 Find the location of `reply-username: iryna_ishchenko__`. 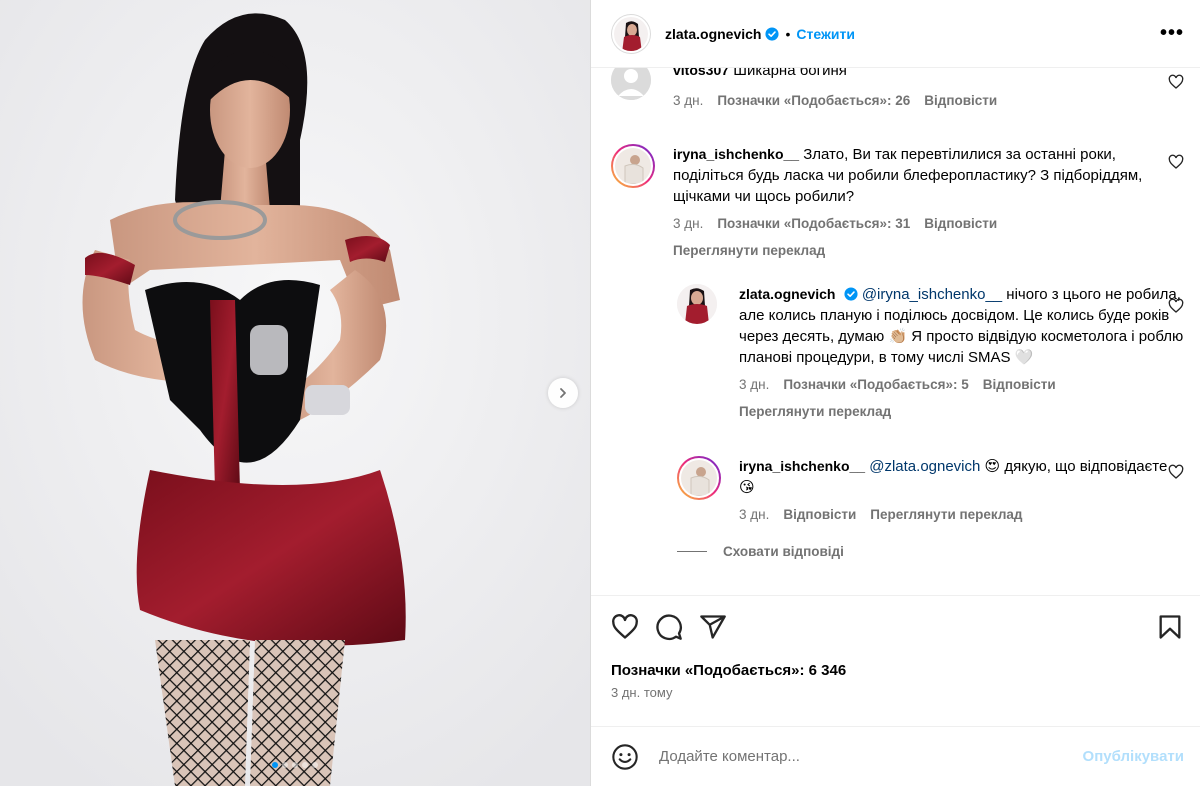

reply-username: iryna_ishchenko__ is located at coordinates (802, 466).